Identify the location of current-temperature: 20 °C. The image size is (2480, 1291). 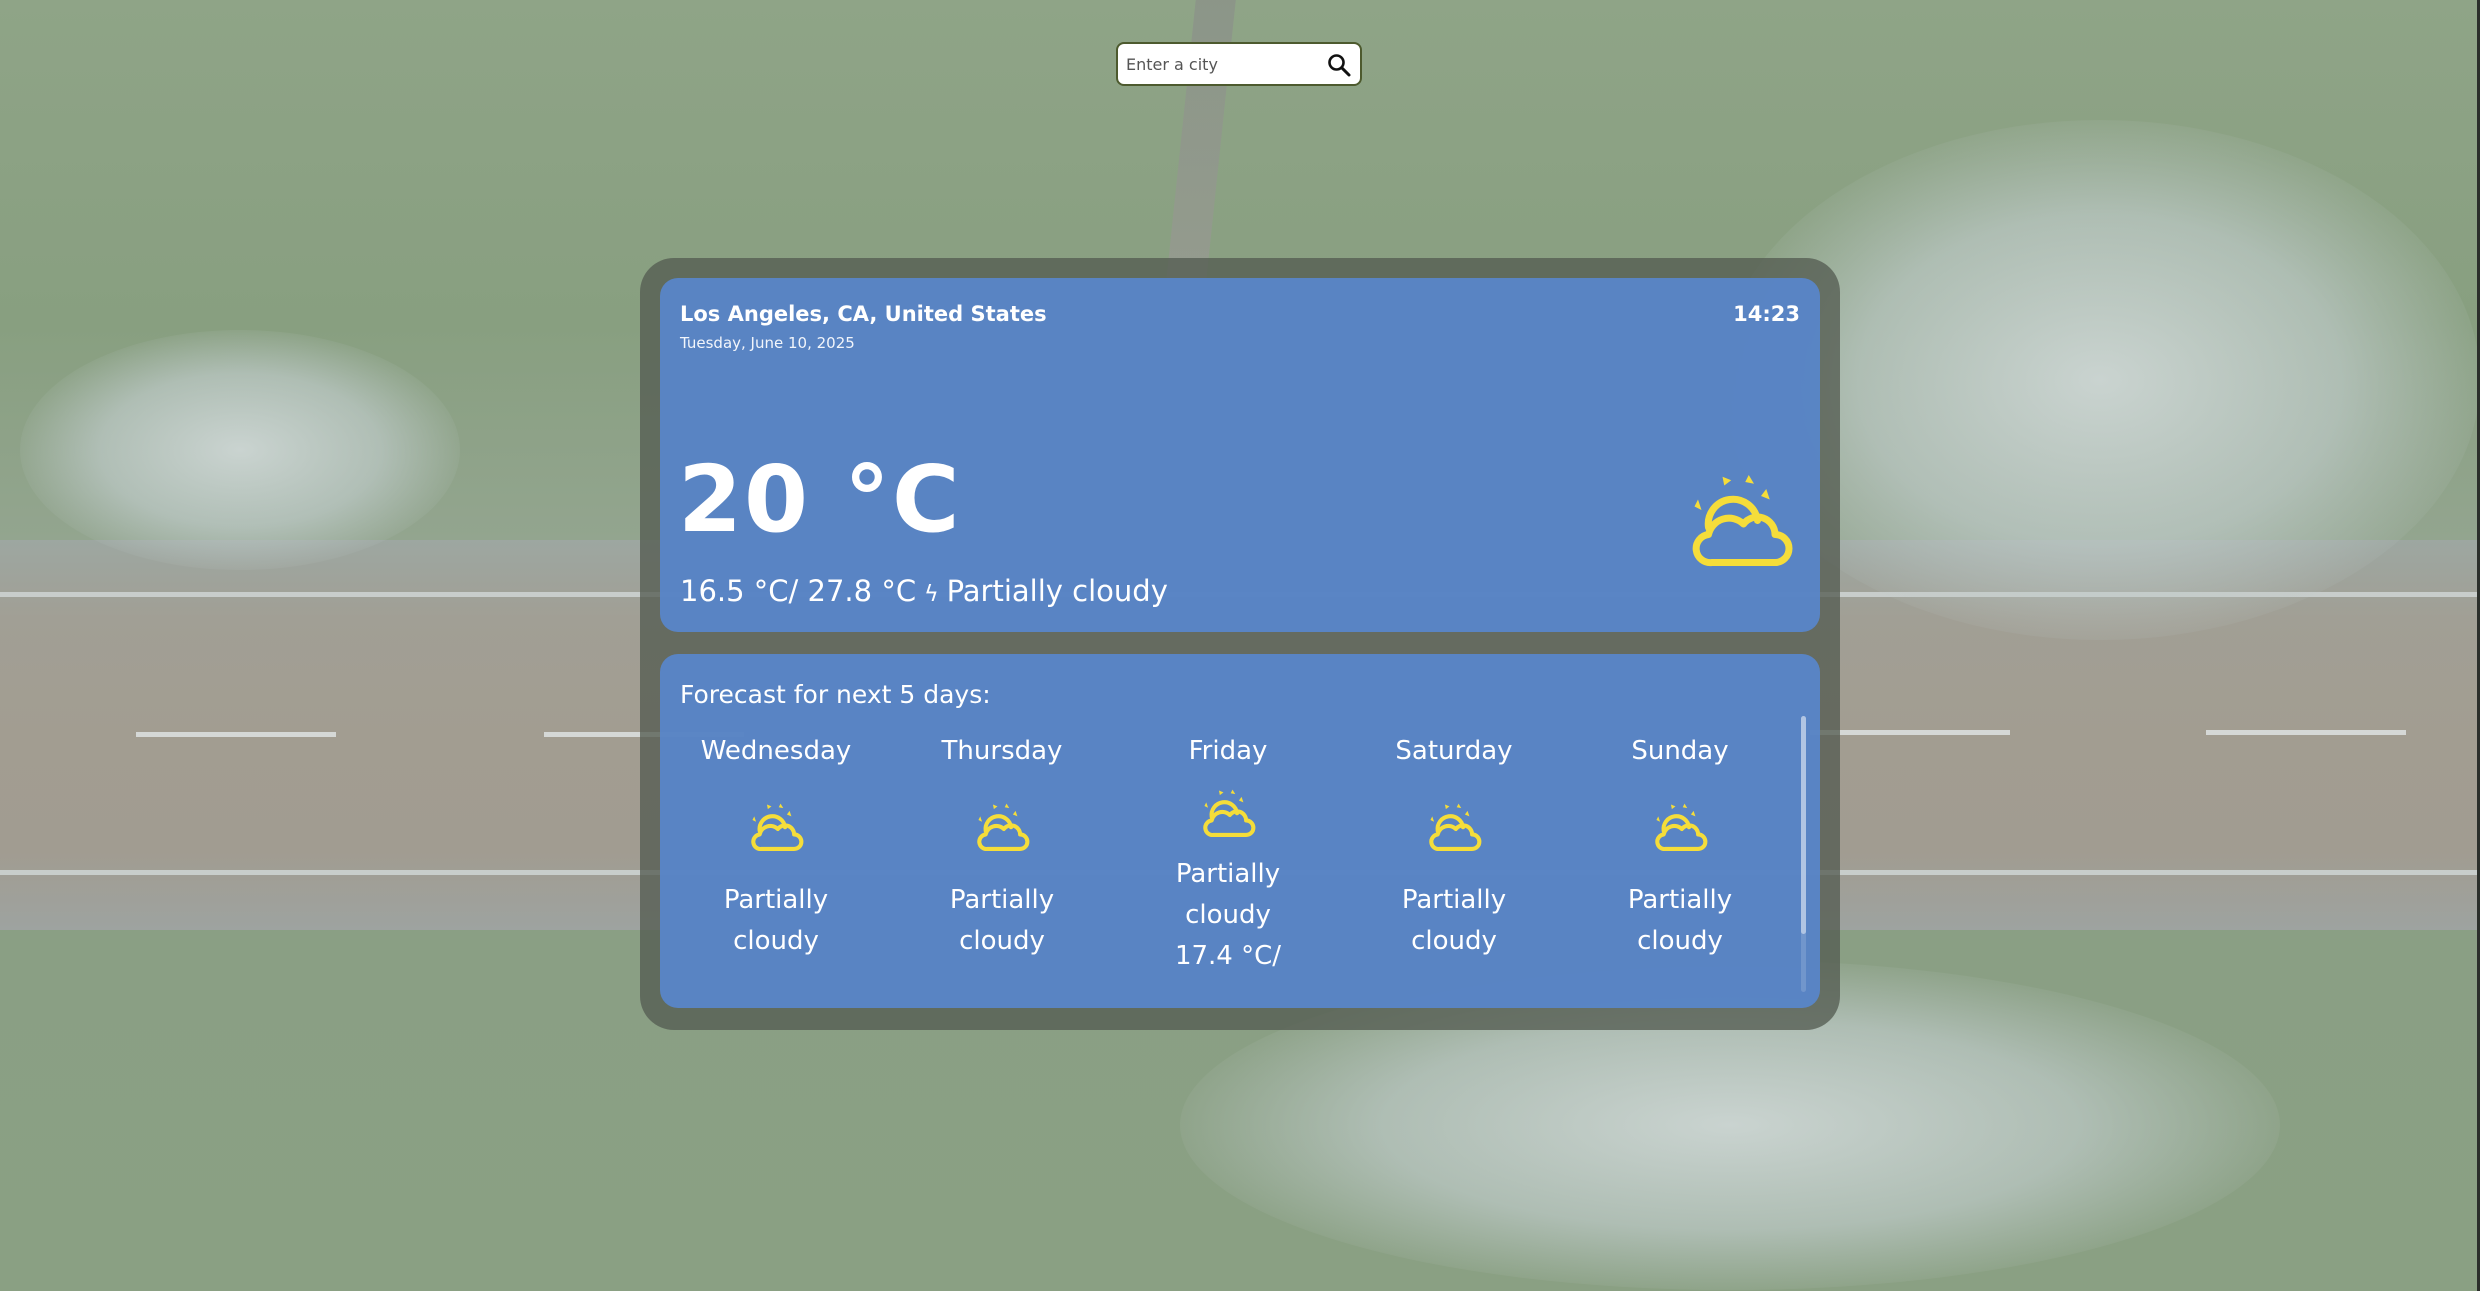
(820, 499).